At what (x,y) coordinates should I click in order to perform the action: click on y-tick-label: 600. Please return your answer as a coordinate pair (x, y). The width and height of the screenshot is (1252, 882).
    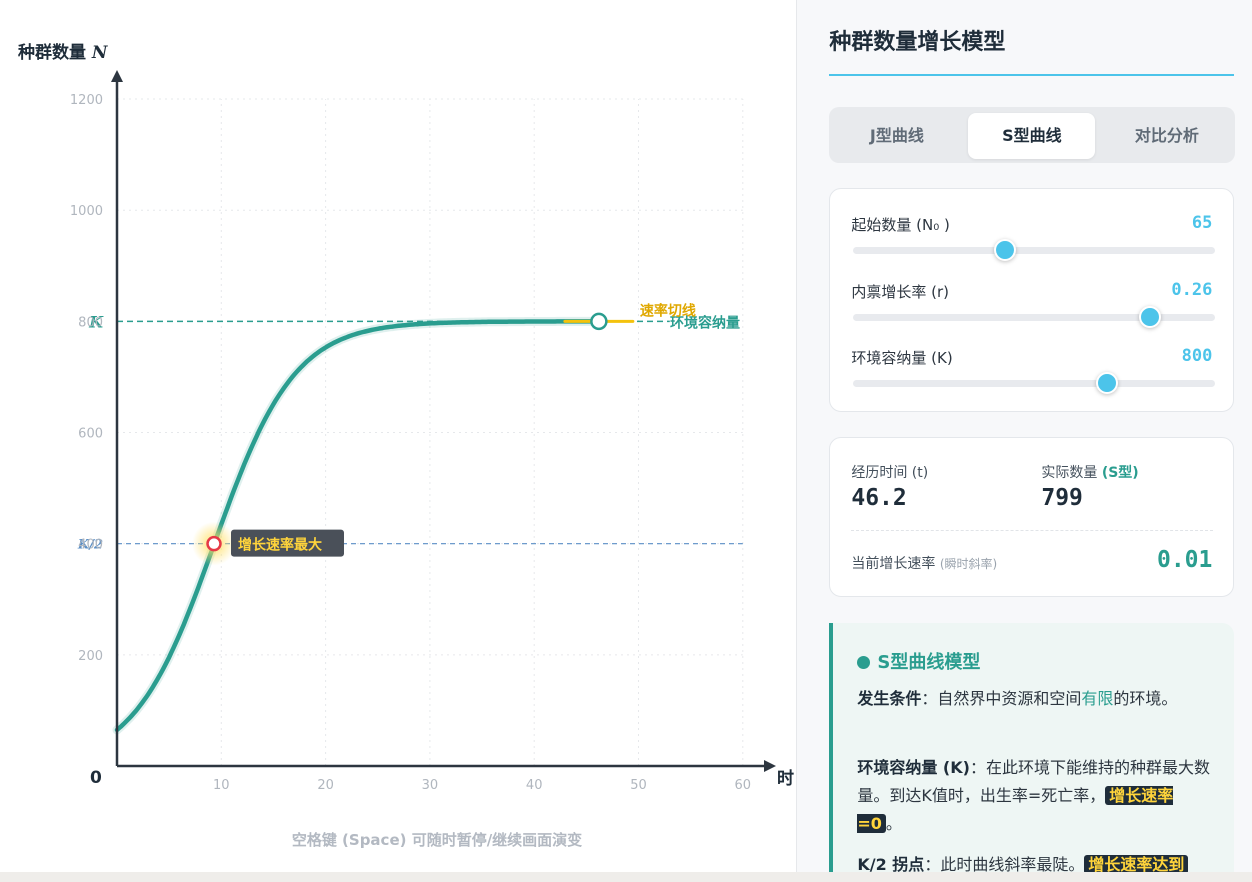
    Looking at the image, I should click on (90, 434).